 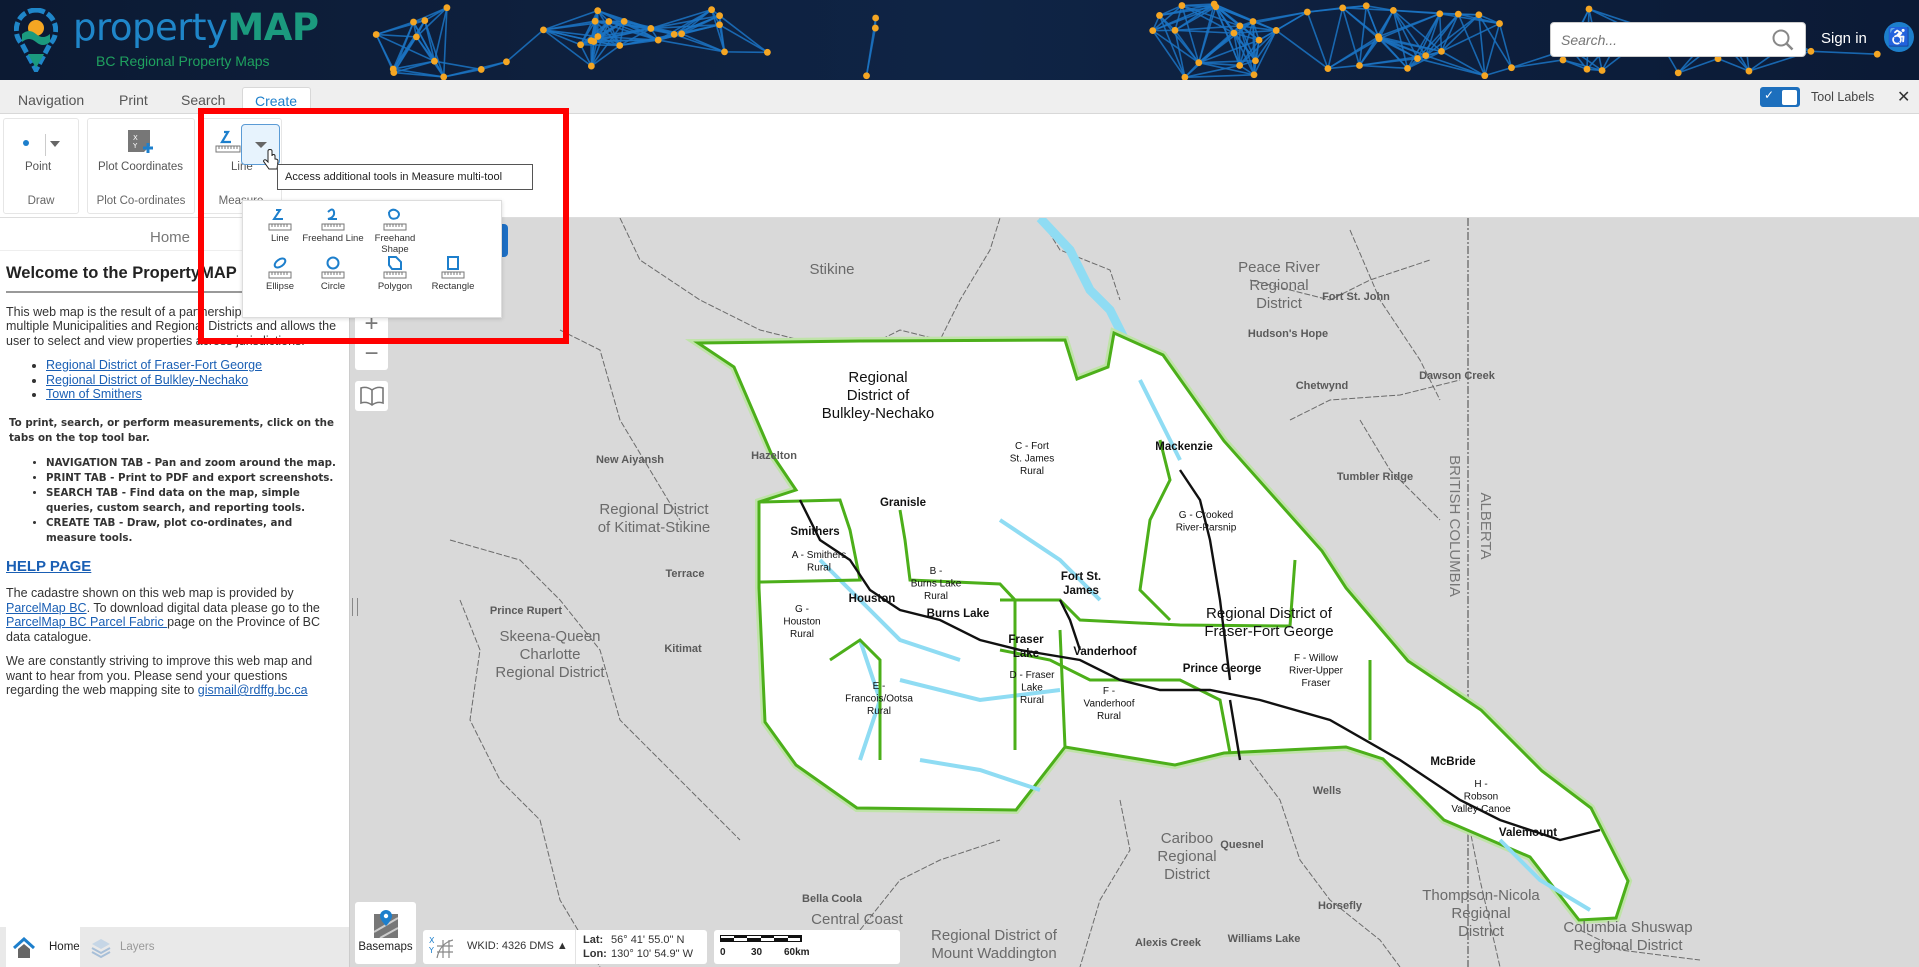 What do you see at coordinates (51, 100) in the screenshot?
I see `tab-navigation: Navigation` at bounding box center [51, 100].